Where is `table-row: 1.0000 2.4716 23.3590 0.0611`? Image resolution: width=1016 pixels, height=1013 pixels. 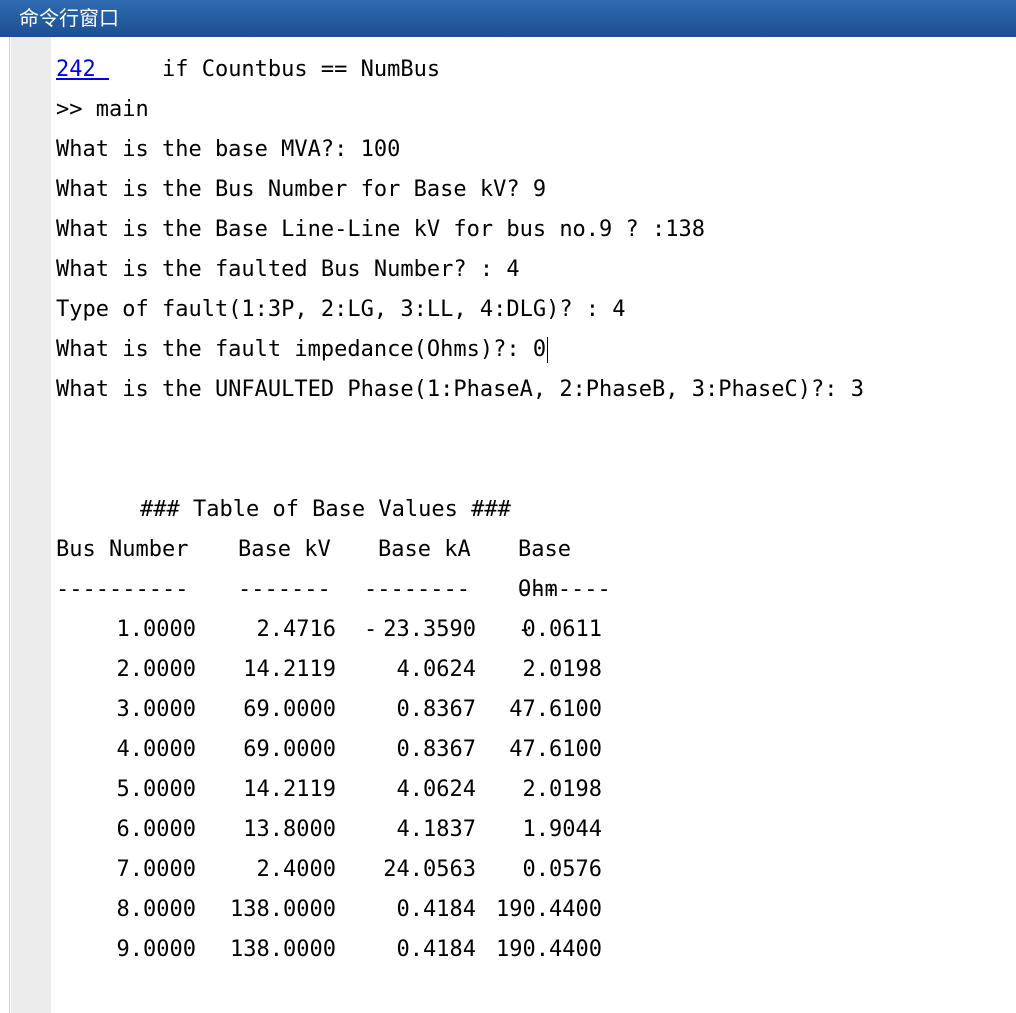 table-row: 1.0000 2.4716 23.3590 0.0611 is located at coordinates (531, 630).